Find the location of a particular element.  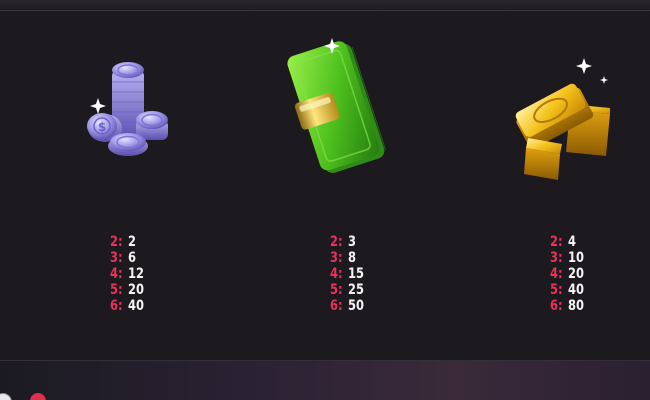

pay-row: 3: 10 is located at coordinates (567, 258).